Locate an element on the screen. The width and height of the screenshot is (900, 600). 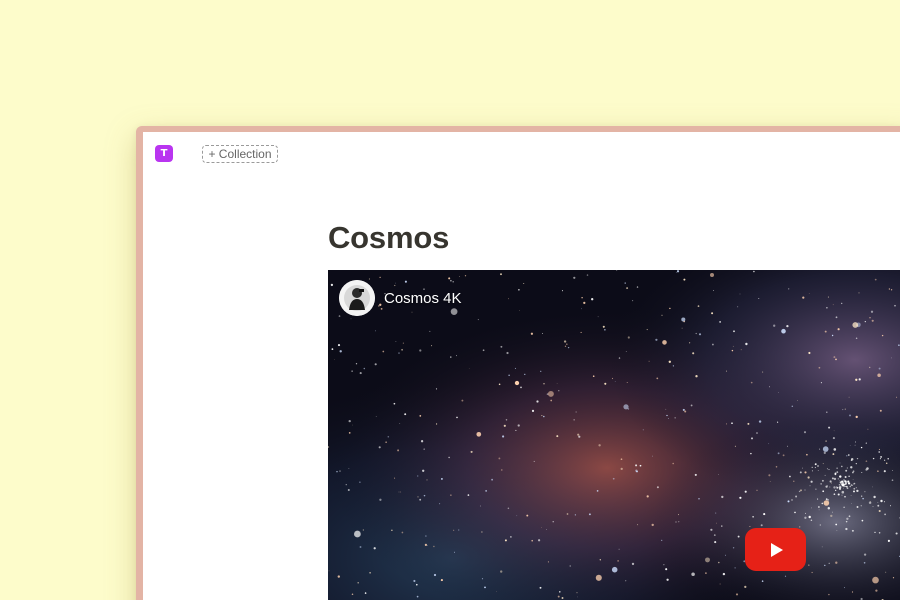
youtube-play-button is located at coordinates (775, 549).